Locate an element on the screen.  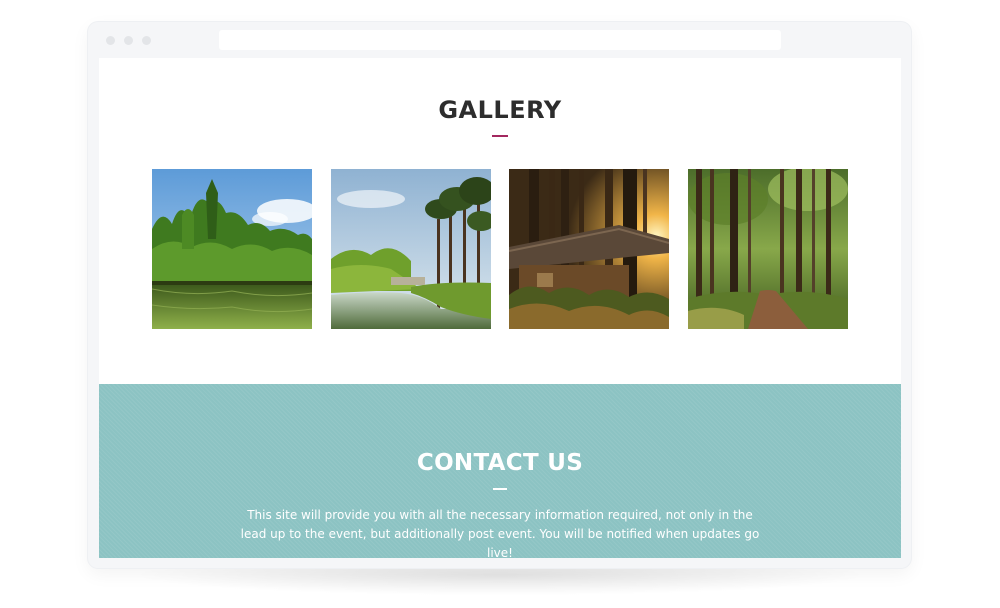
cabin-image is located at coordinates (589, 249).